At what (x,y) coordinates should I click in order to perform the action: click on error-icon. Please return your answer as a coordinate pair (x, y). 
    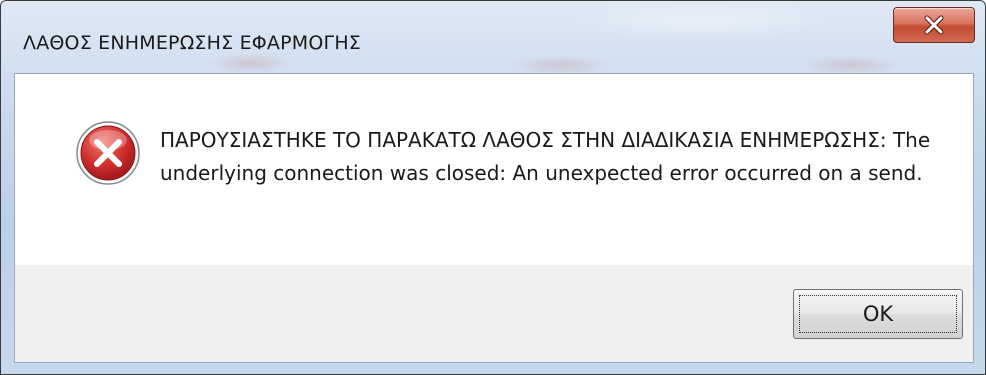
    Looking at the image, I should click on (108, 153).